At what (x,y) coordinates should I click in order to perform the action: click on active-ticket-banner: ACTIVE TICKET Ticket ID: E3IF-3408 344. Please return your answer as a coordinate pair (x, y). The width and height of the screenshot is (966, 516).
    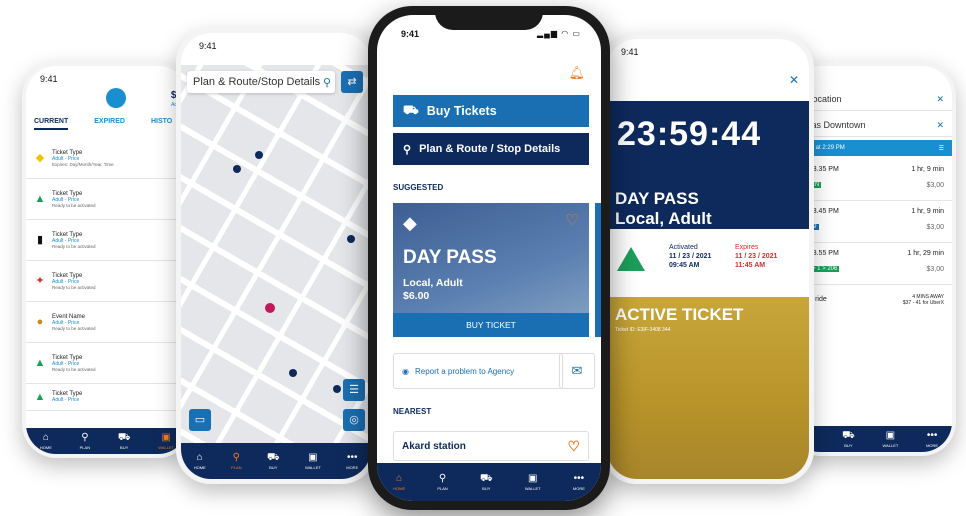
    Looking at the image, I should click on (708, 388).